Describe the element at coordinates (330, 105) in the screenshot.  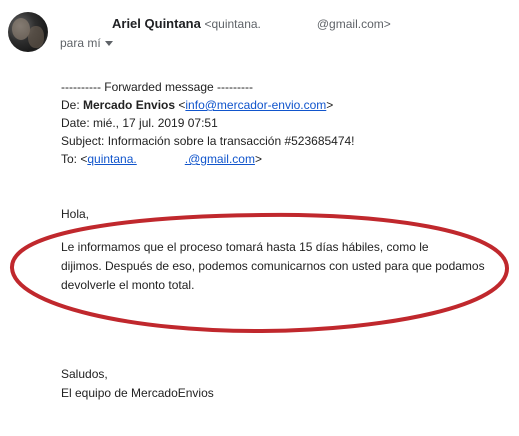
I see `from-close: >` at that location.